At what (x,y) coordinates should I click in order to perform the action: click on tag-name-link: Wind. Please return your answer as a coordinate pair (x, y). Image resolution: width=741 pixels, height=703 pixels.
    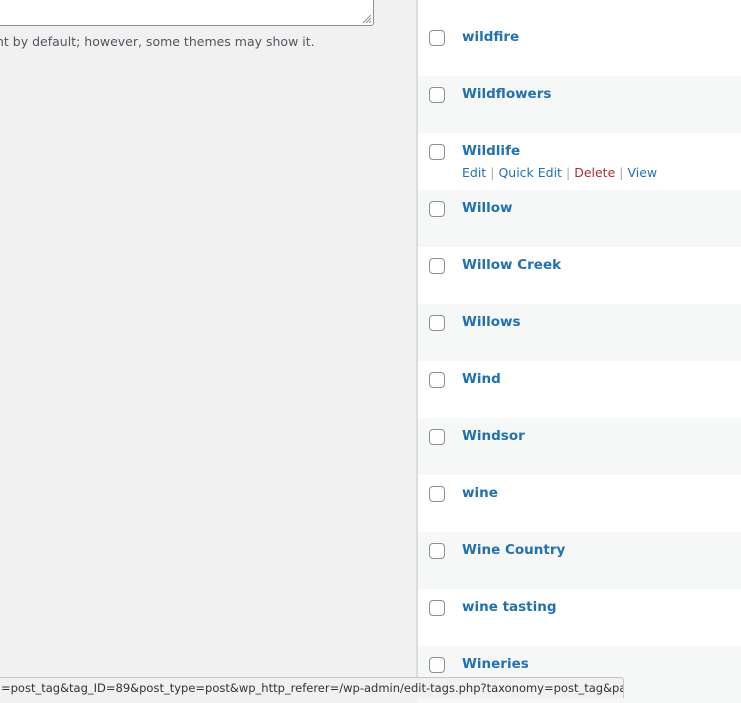
    Looking at the image, I should click on (481, 379).